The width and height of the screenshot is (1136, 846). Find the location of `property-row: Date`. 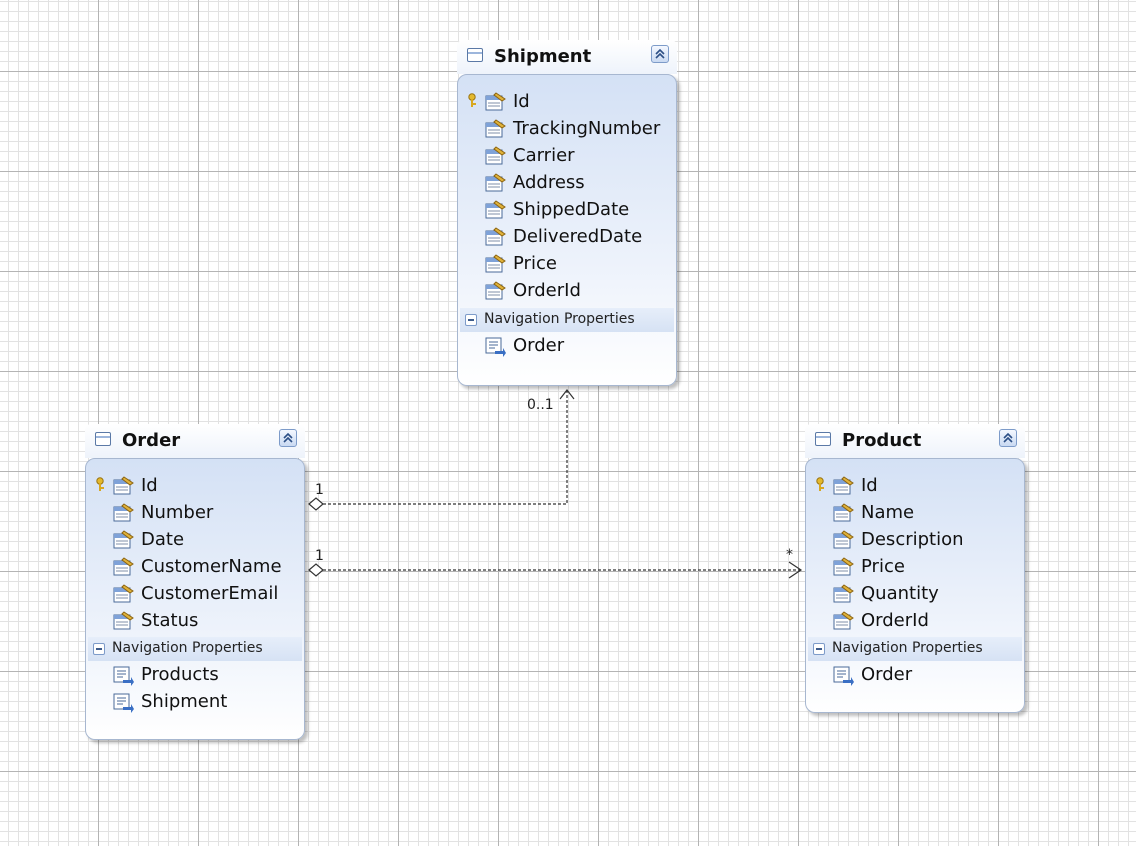

property-row: Date is located at coordinates (195, 540).